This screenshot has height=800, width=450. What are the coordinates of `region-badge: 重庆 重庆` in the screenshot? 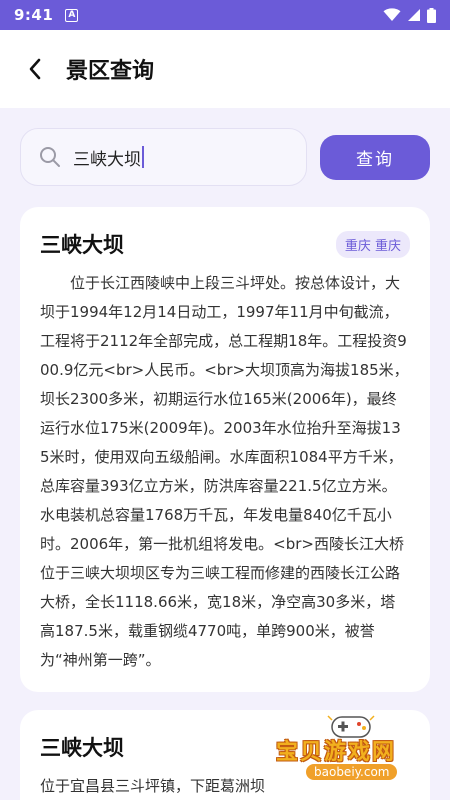 It's located at (372, 244).